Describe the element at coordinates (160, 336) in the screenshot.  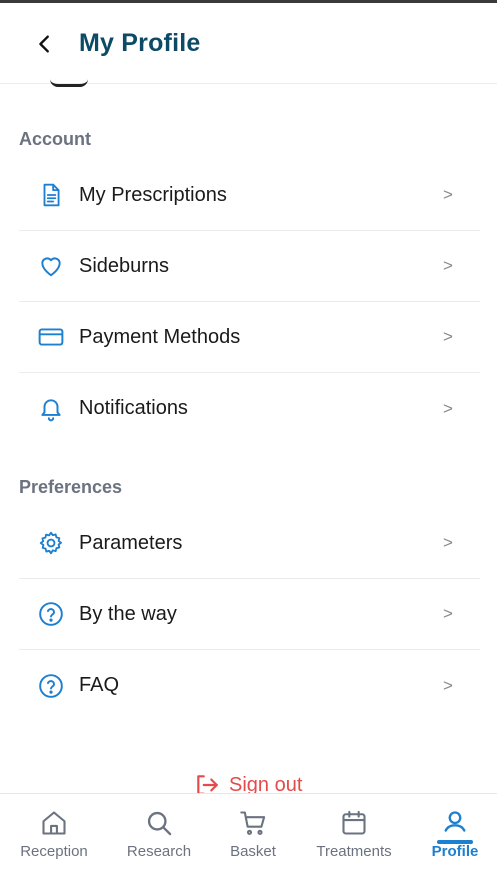
I see `menu-item-label: Payment Methods` at that location.